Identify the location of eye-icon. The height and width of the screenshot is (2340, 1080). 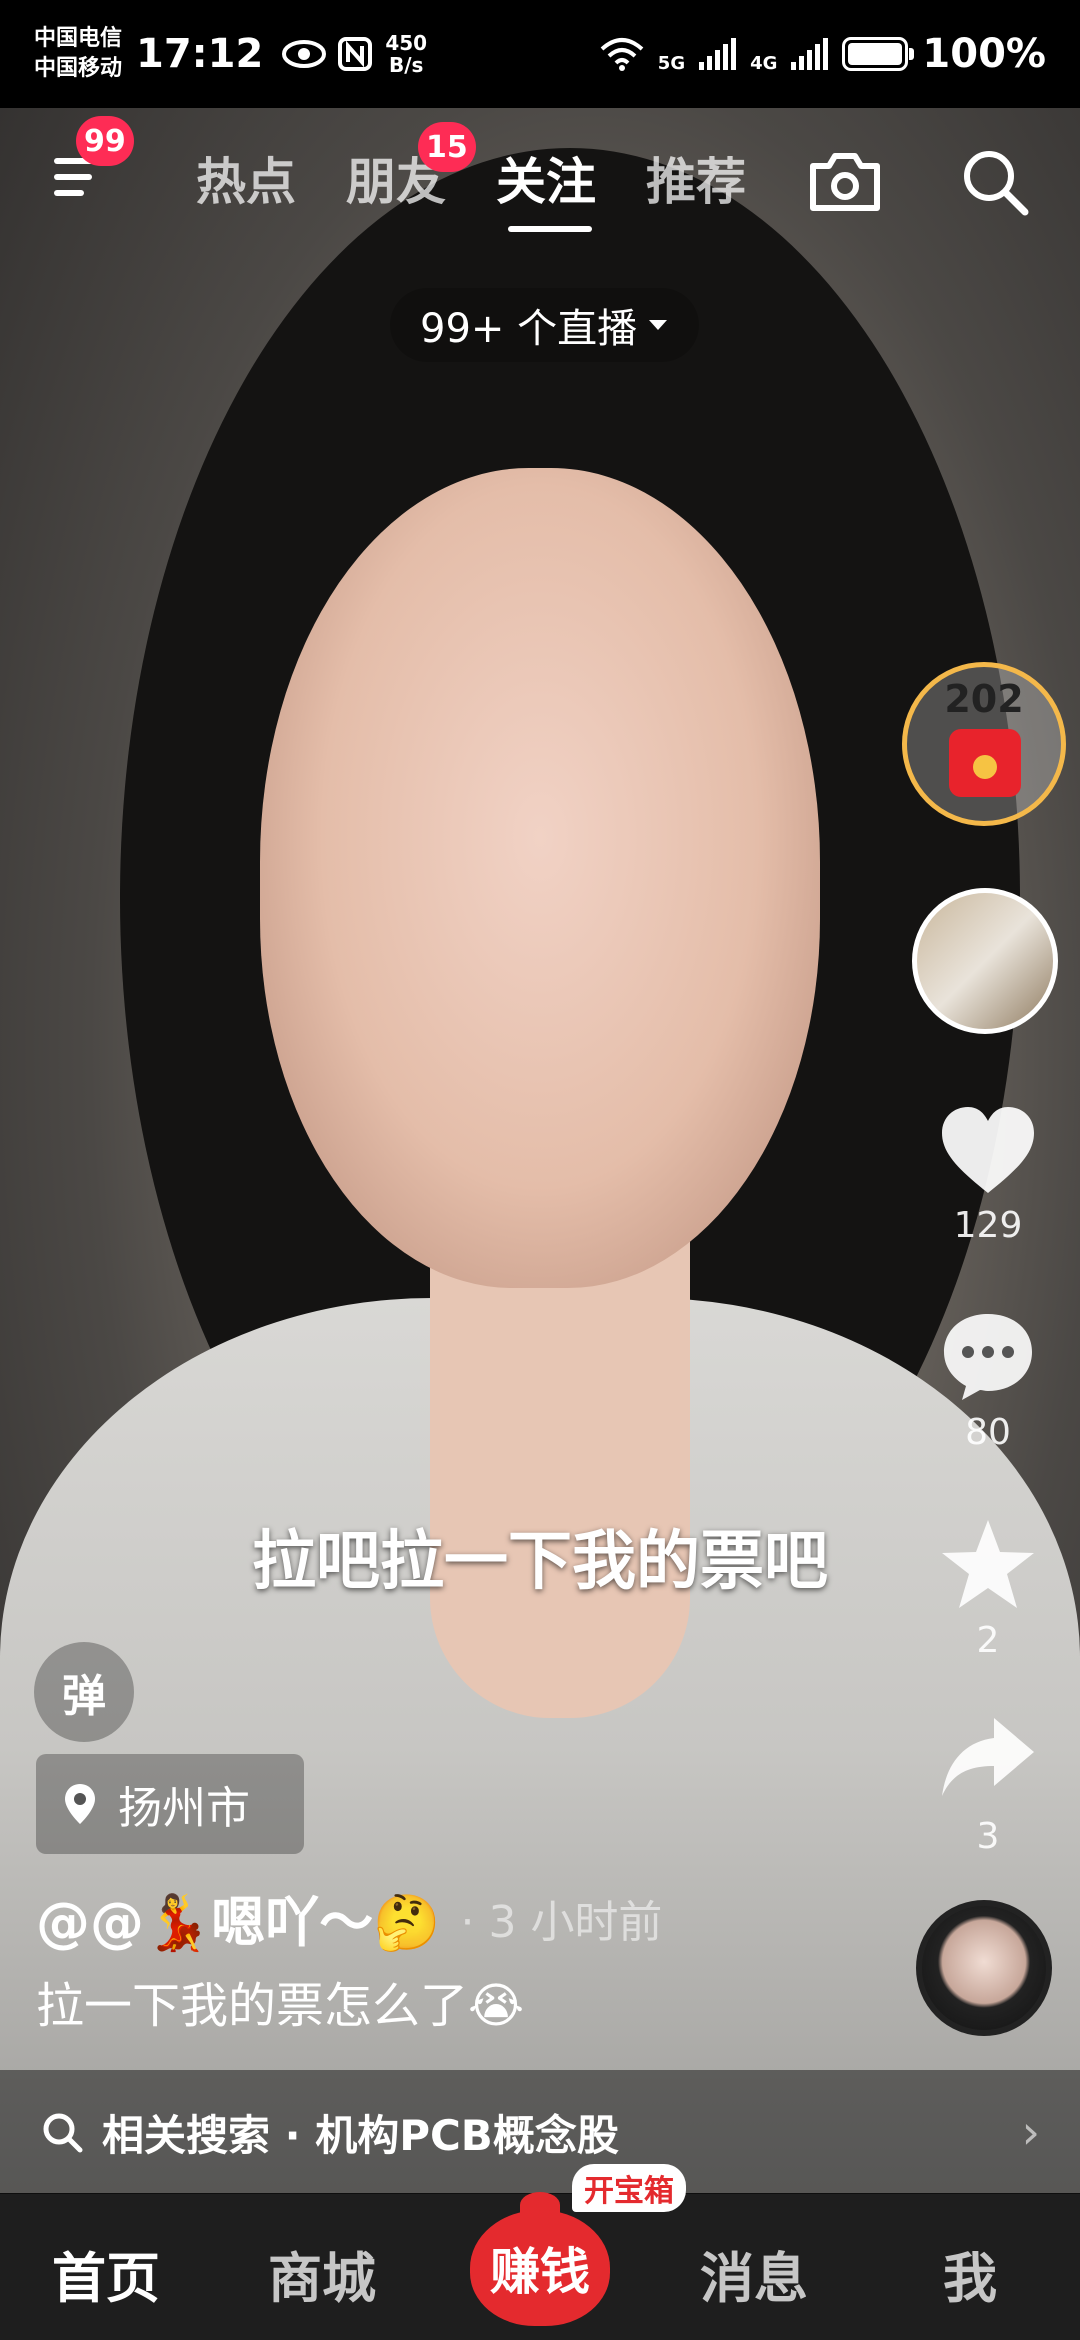
(304, 54).